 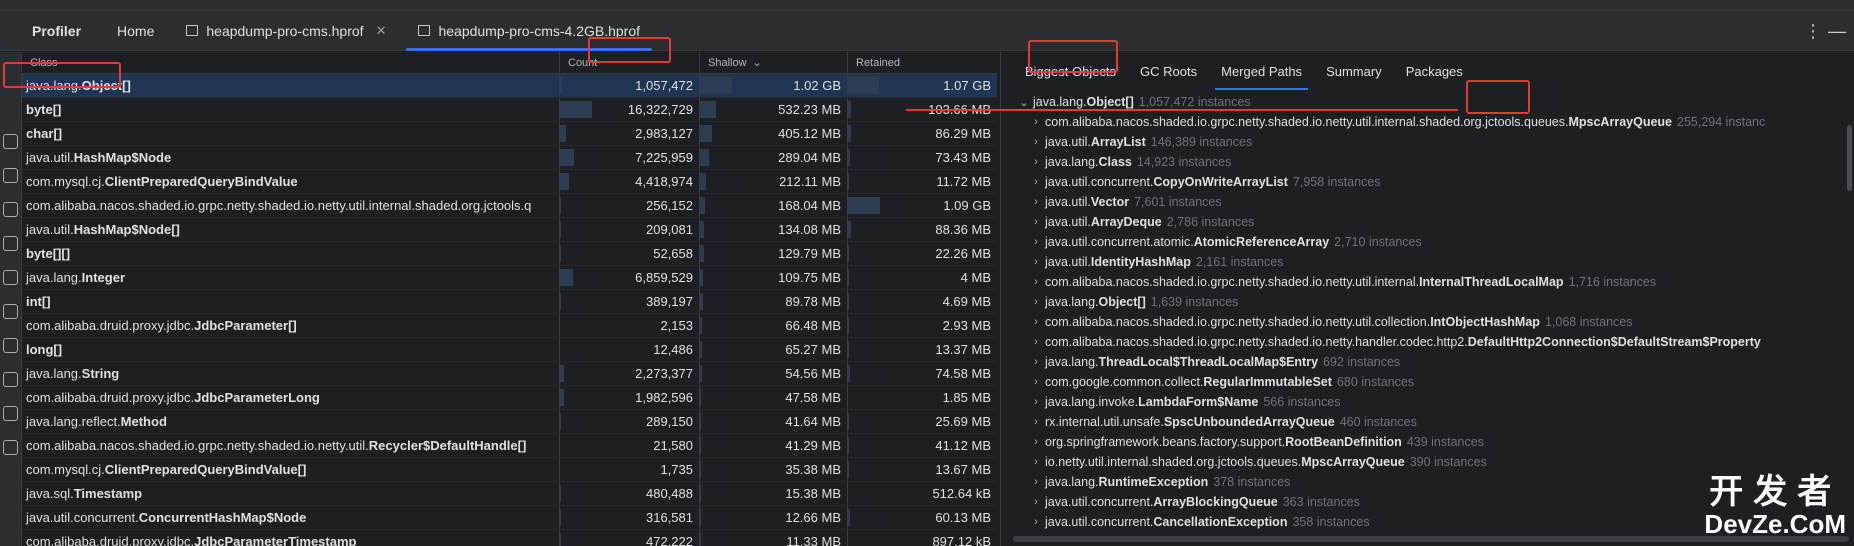 What do you see at coordinates (143, 421) in the screenshot?
I see `class-simple-name: Method` at bounding box center [143, 421].